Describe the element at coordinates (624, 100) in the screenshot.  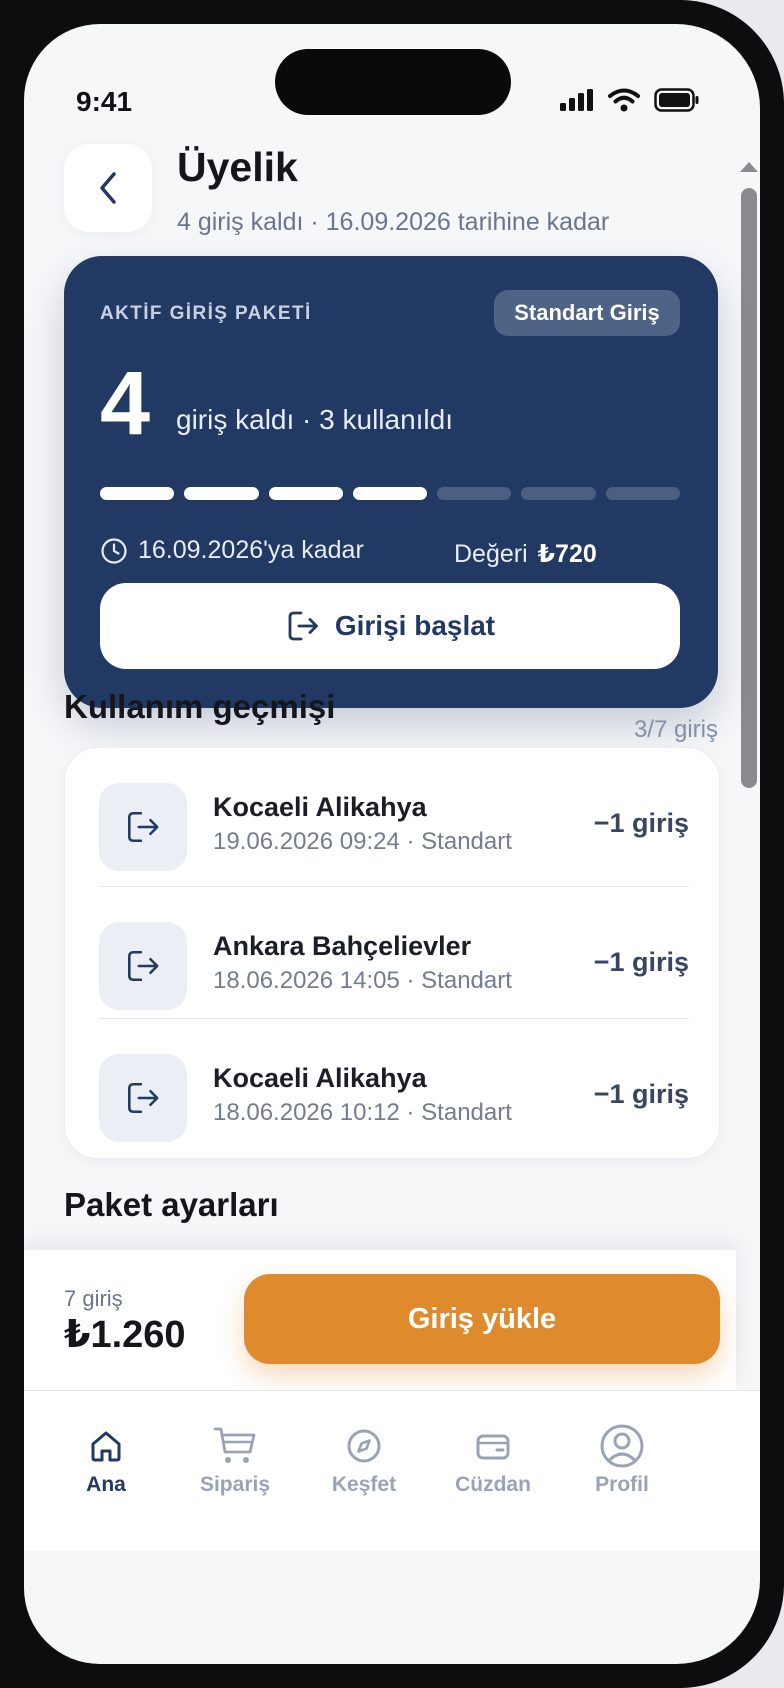
I see `wifi-icon` at that location.